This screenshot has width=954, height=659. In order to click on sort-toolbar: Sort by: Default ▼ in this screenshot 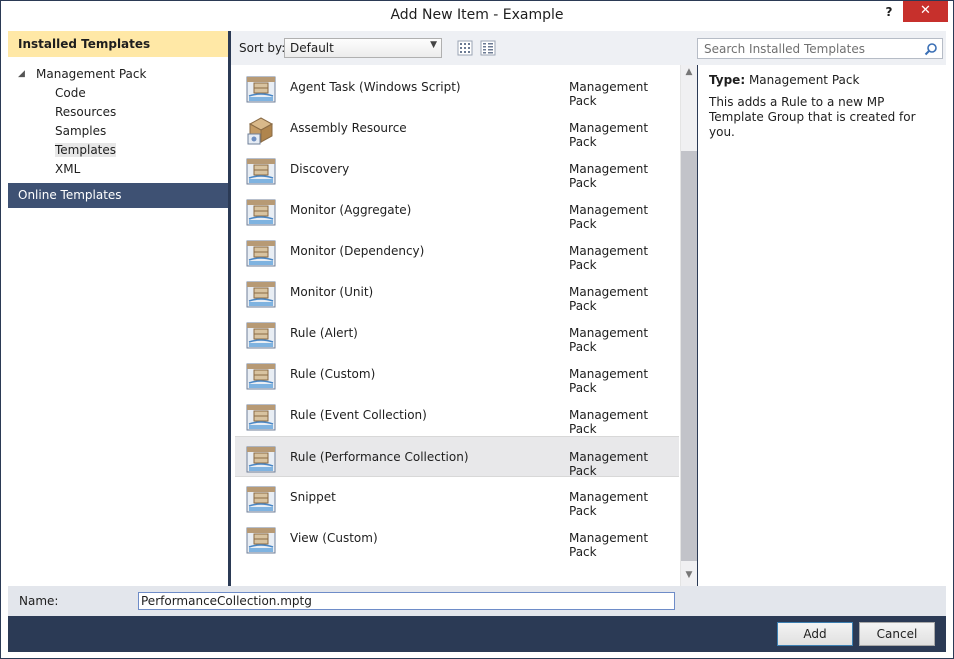, I will do `click(464, 48)`.